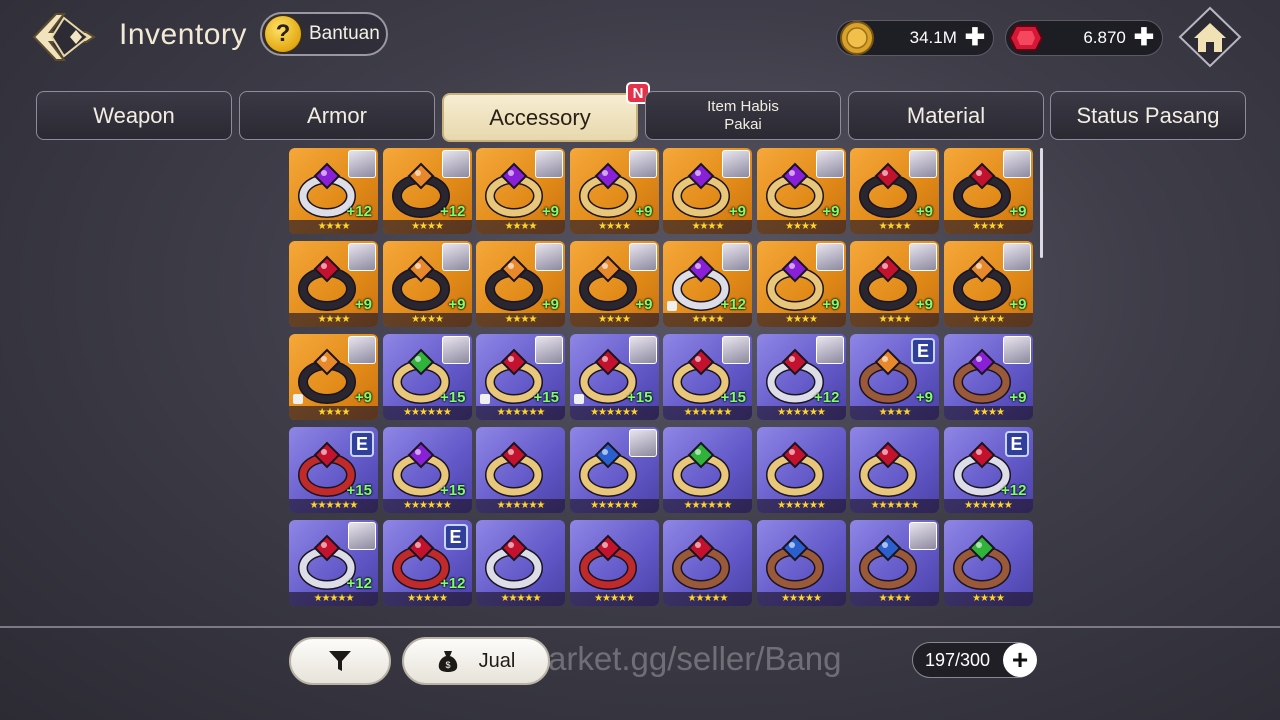 The image size is (1280, 720). I want to click on red-gem-icon, so click(1026, 38).